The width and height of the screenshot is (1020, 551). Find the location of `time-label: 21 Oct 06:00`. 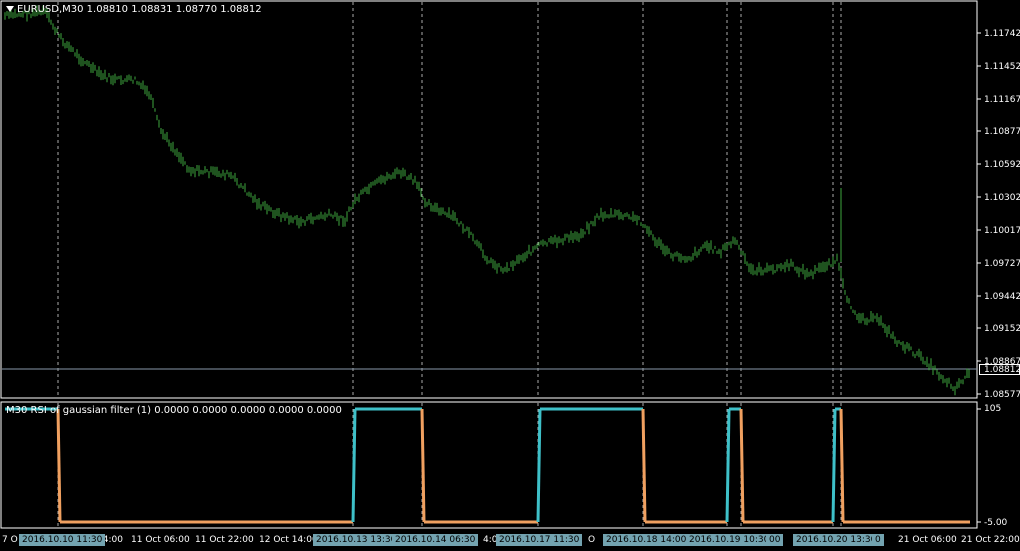

time-label: 21 Oct 06:00 is located at coordinates (927, 540).